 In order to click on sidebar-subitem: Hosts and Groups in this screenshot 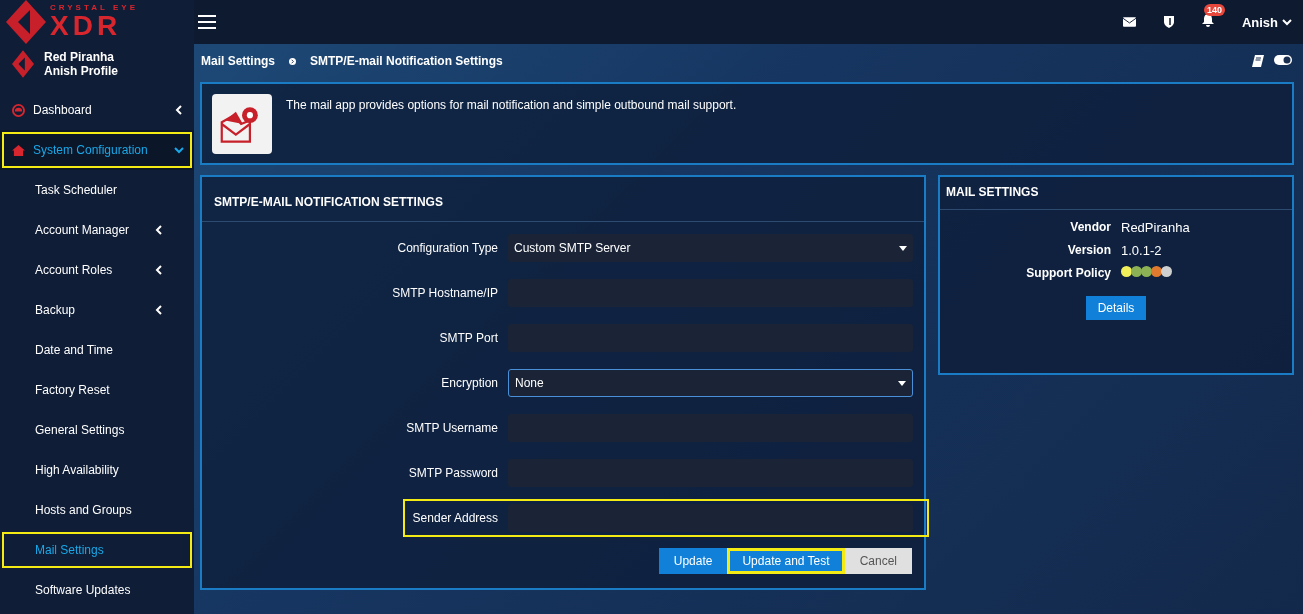, I will do `click(97, 510)`.